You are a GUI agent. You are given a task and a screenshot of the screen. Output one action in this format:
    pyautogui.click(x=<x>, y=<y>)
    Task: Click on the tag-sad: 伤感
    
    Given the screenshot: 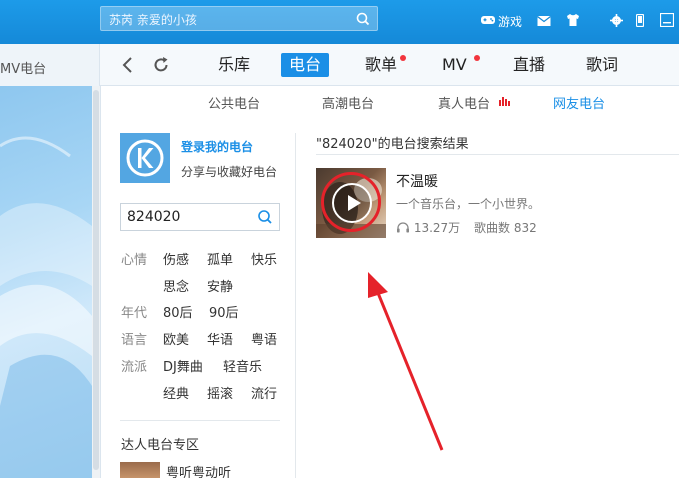 What is the action you would take?
    pyautogui.click(x=176, y=258)
    